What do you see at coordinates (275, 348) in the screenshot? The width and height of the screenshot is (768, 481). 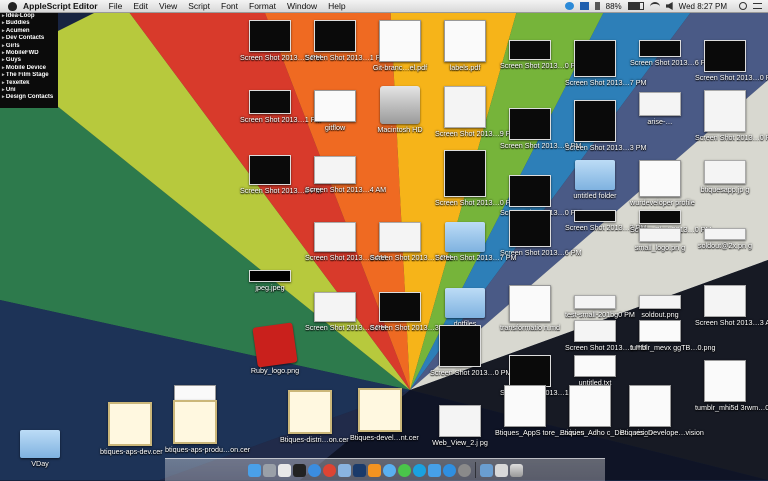 I see `desktop-icon: Ruby_logo.png` at bounding box center [275, 348].